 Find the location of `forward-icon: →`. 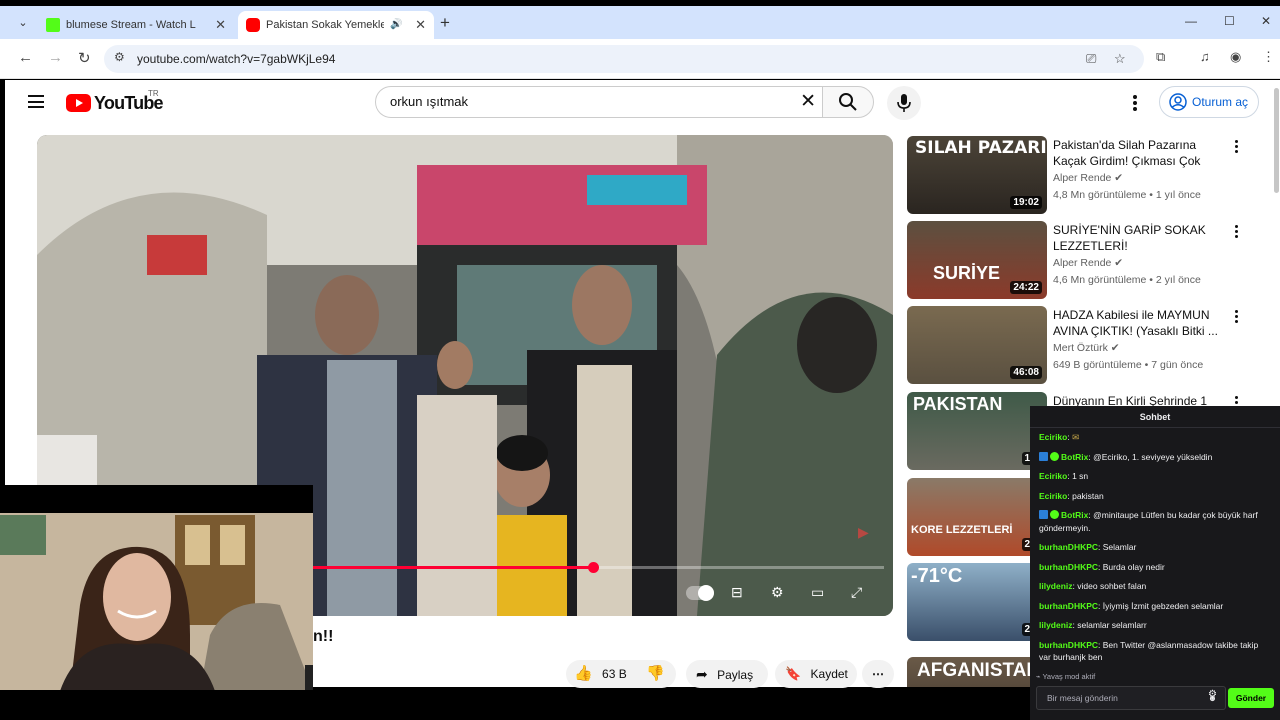

forward-icon: → is located at coordinates (55, 57).